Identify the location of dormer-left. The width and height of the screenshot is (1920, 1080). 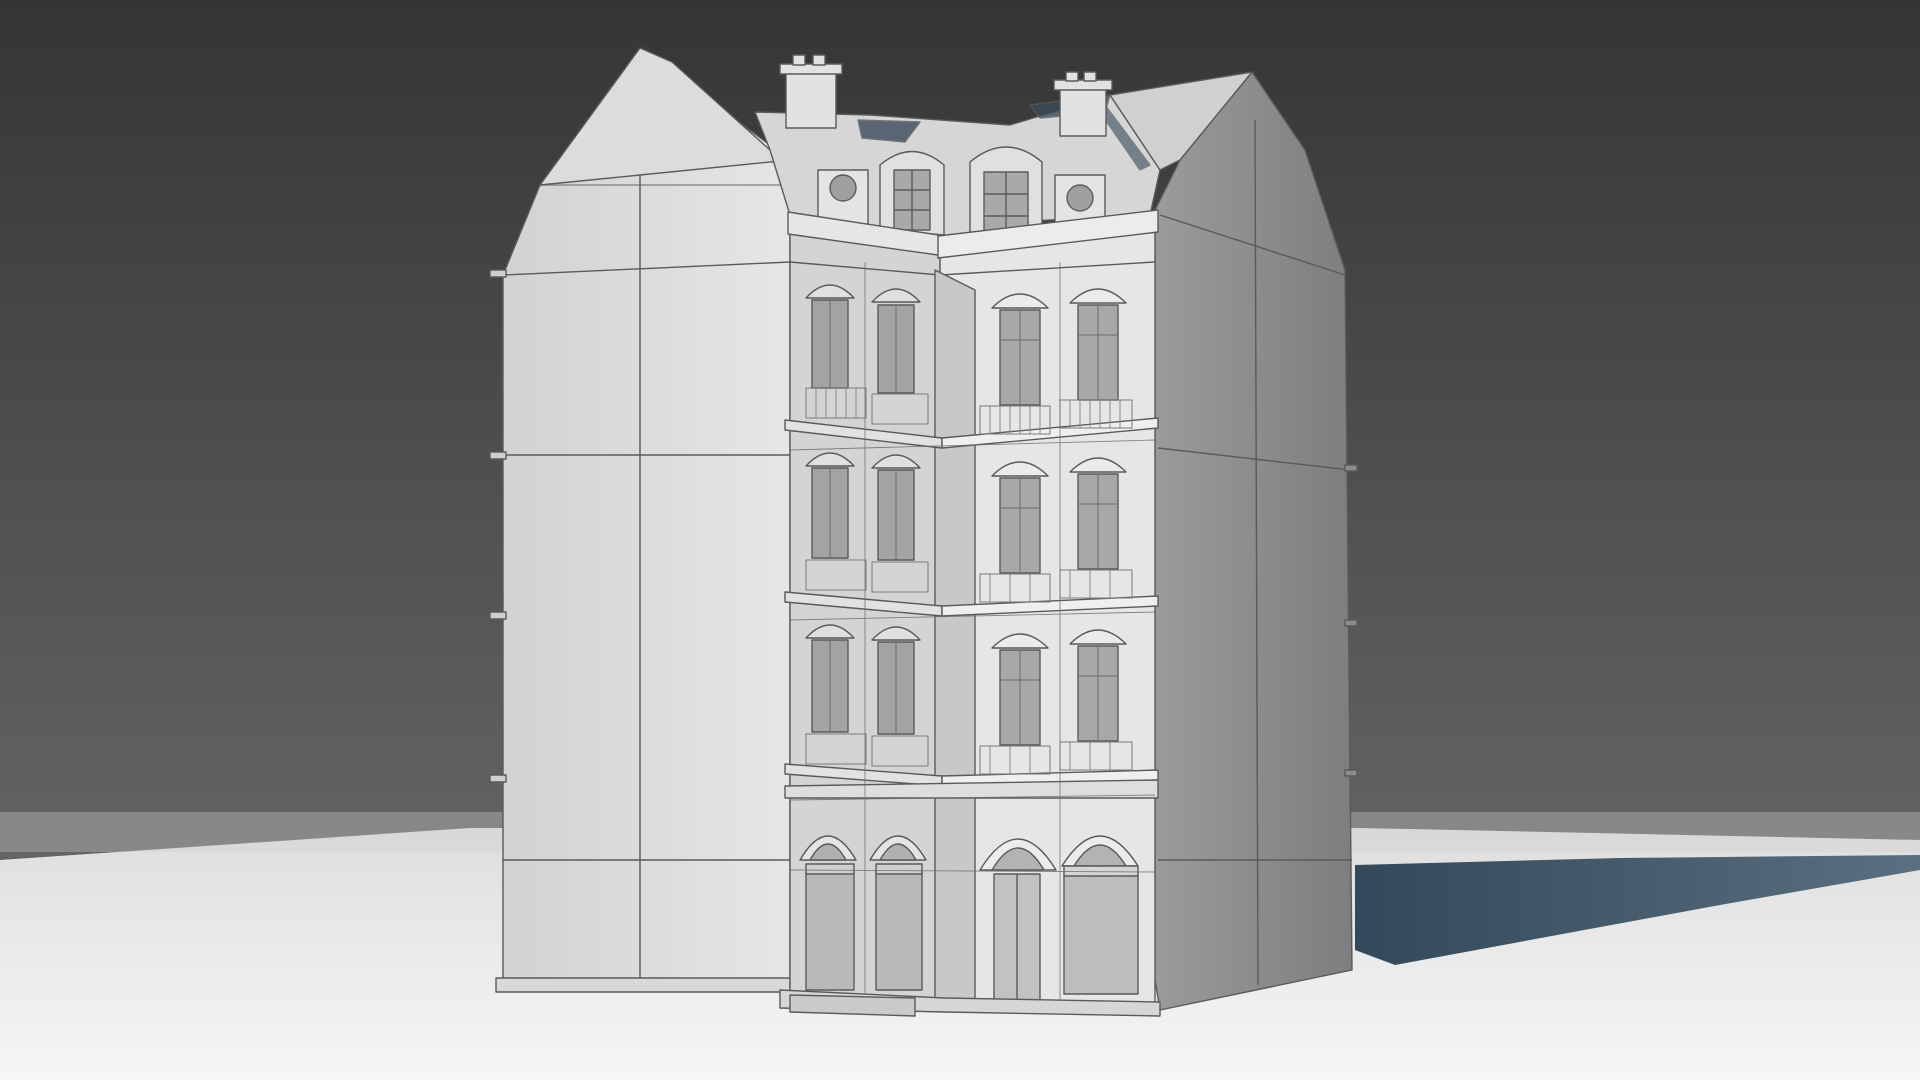
(912, 193).